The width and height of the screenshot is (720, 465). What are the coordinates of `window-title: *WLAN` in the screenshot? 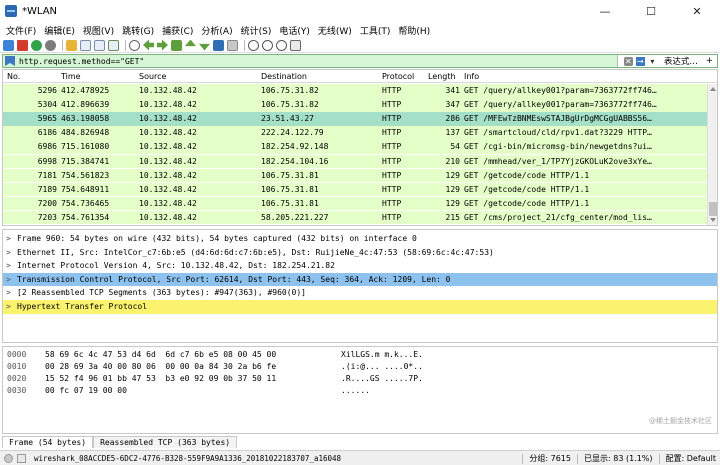 It's located at (40, 11).